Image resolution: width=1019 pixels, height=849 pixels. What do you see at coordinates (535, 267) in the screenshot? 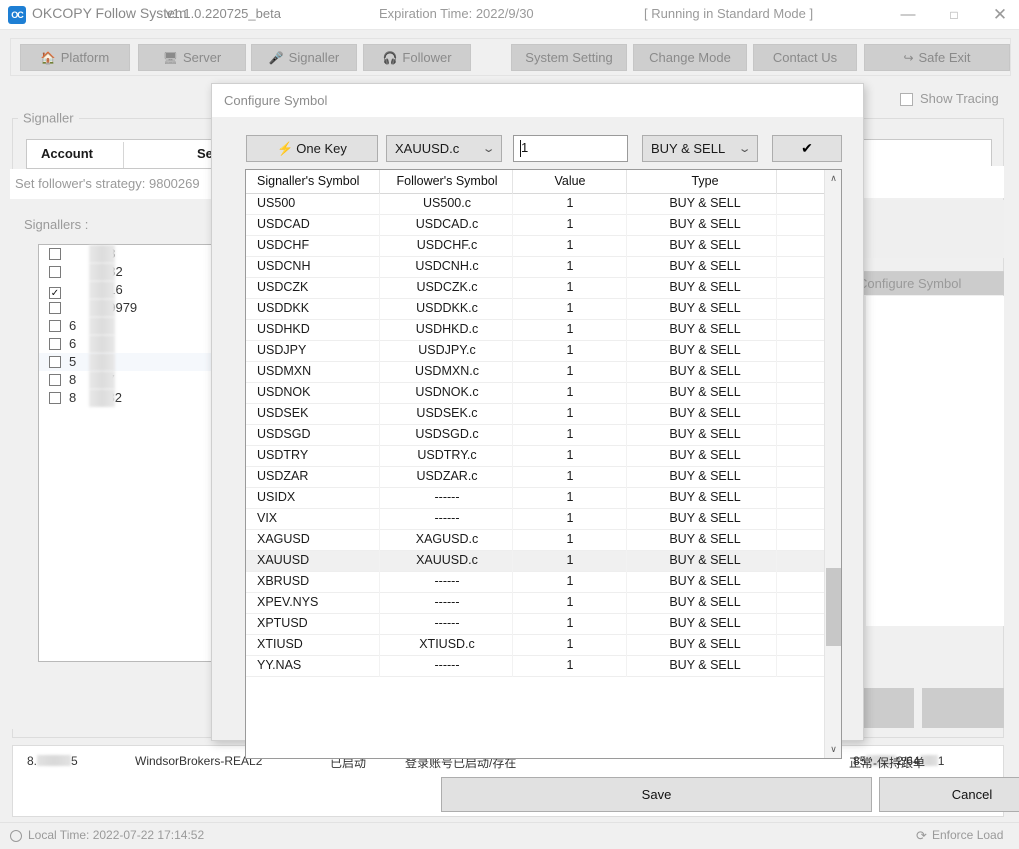
I see `table-row: USDCNH USDCNH.c 1 BUY & SELL` at bounding box center [535, 267].